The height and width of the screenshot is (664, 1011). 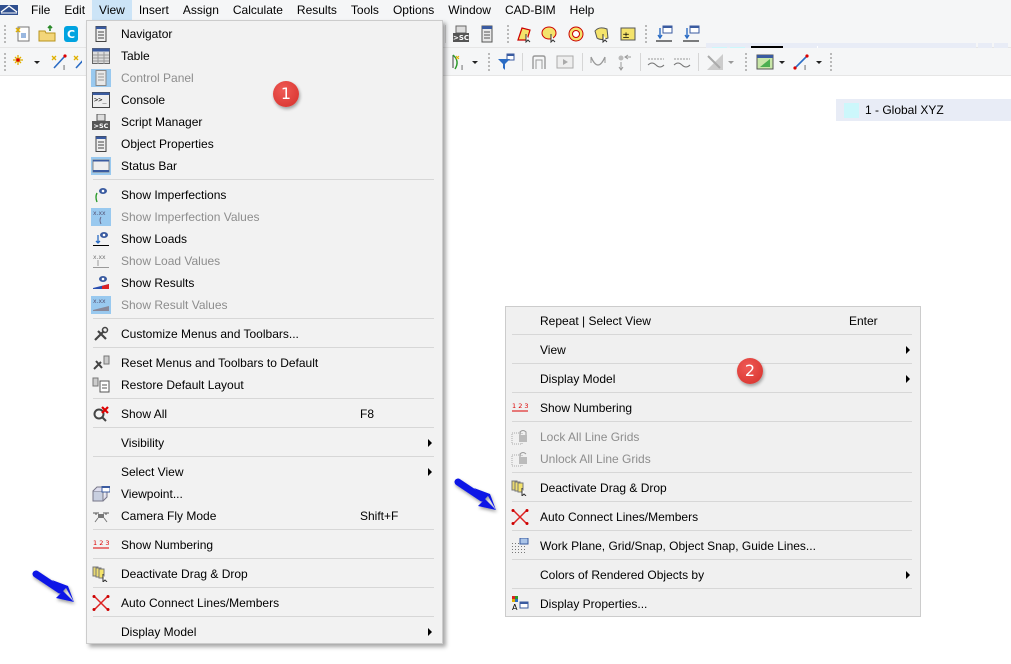 What do you see at coordinates (656, 62) in the screenshot?
I see `result-diagram-icon` at bounding box center [656, 62].